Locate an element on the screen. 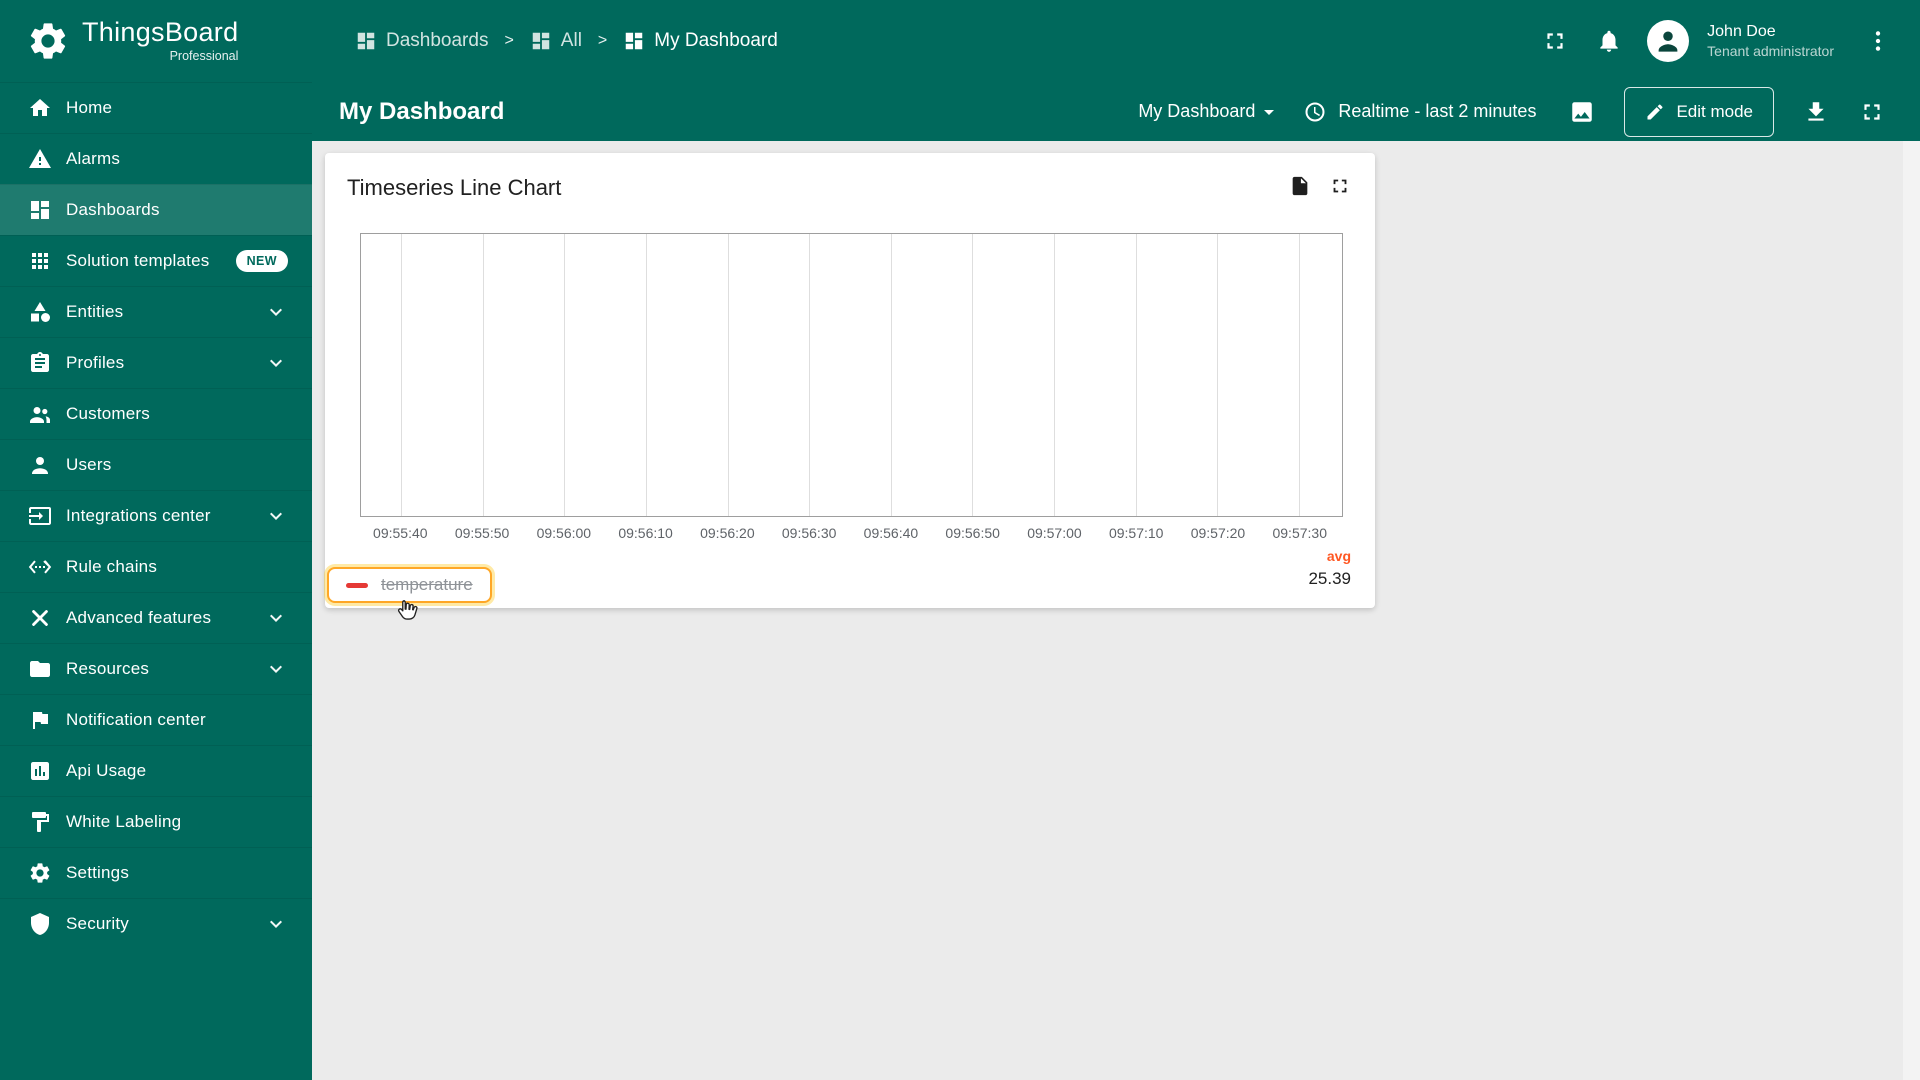 This screenshot has height=1080, width=1920. user-avatar-icon is located at coordinates (1668, 41).